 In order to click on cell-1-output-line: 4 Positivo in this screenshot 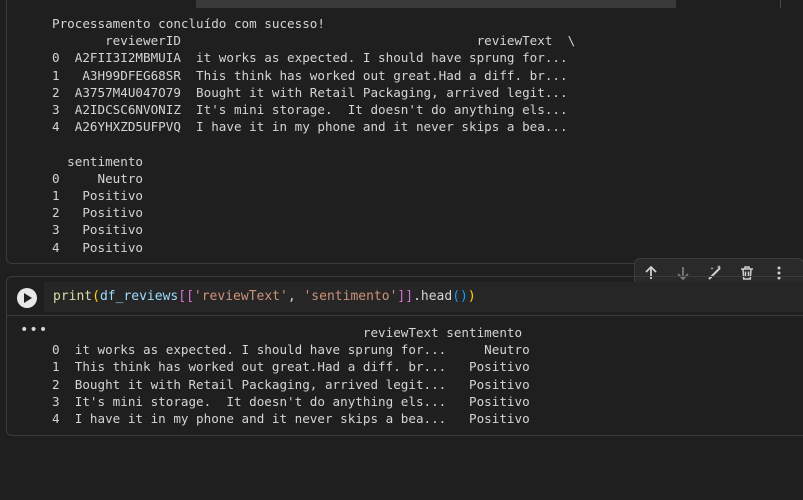, I will do `click(97, 247)`.